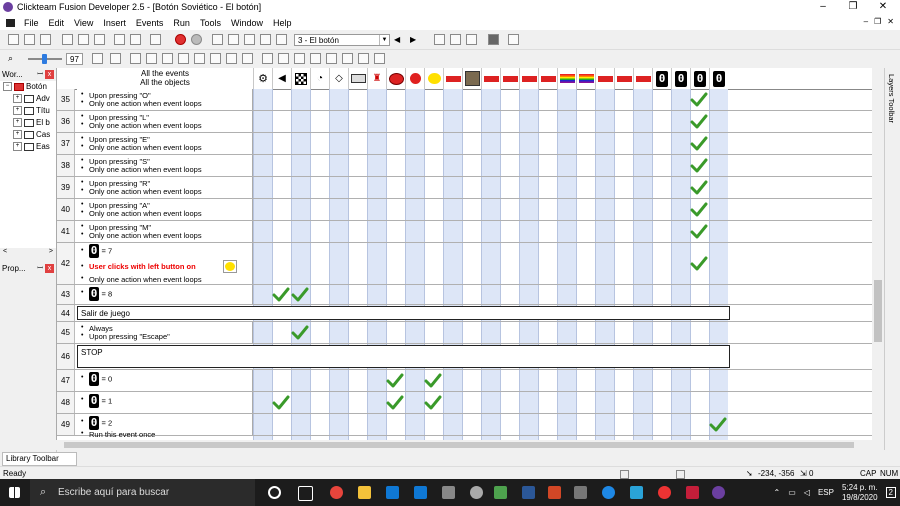 The width and height of the screenshot is (900, 506). I want to click on event-number: 37, so click(66, 143).